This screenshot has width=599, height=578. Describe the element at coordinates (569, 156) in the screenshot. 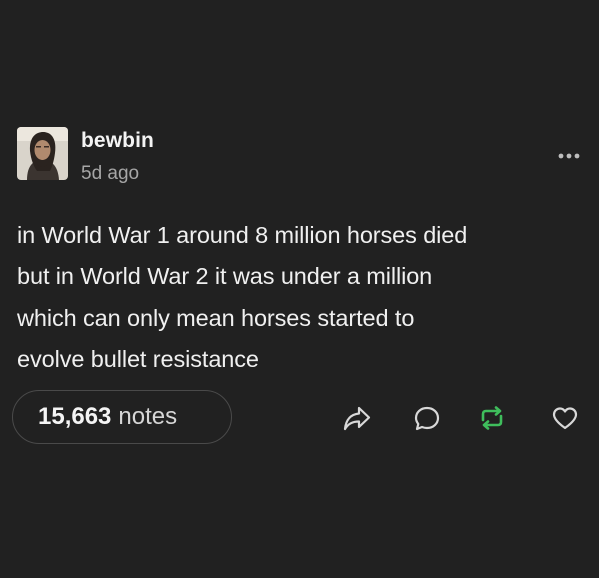

I see `more-options-icon` at that location.